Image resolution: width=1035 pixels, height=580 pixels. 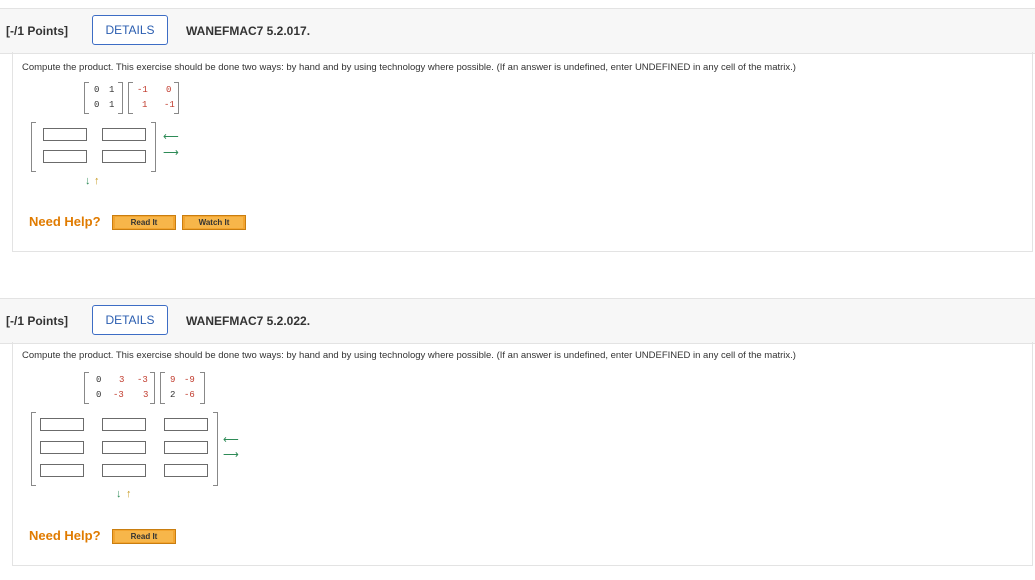 I want to click on question-code: WANEFMAC7 5.2.022., so click(x=248, y=321).